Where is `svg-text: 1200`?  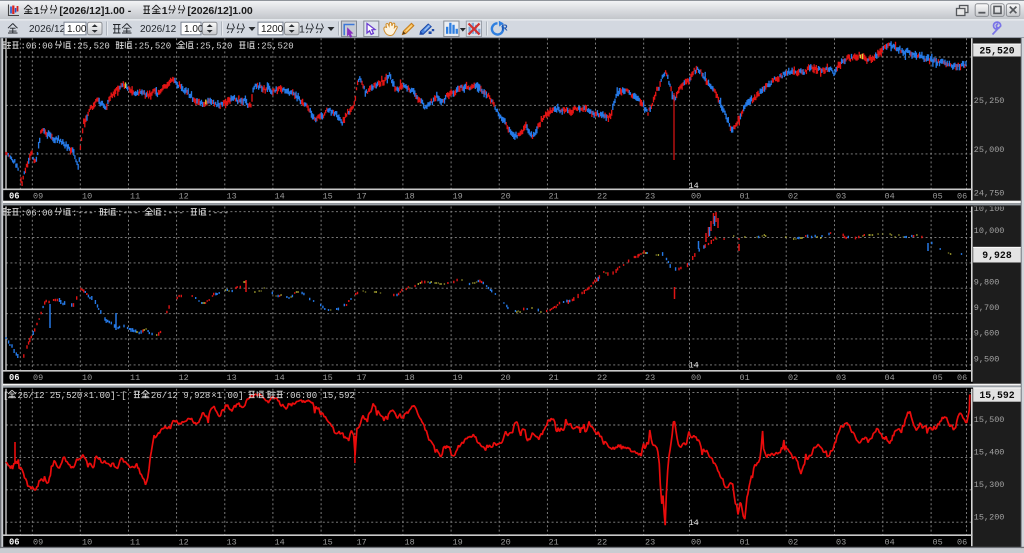
svg-text: 1200 is located at coordinates (272, 29).